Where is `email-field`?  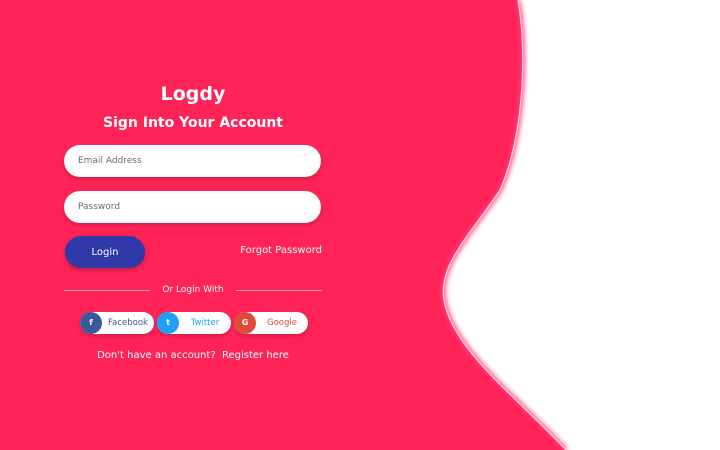
email-field is located at coordinates (192, 161).